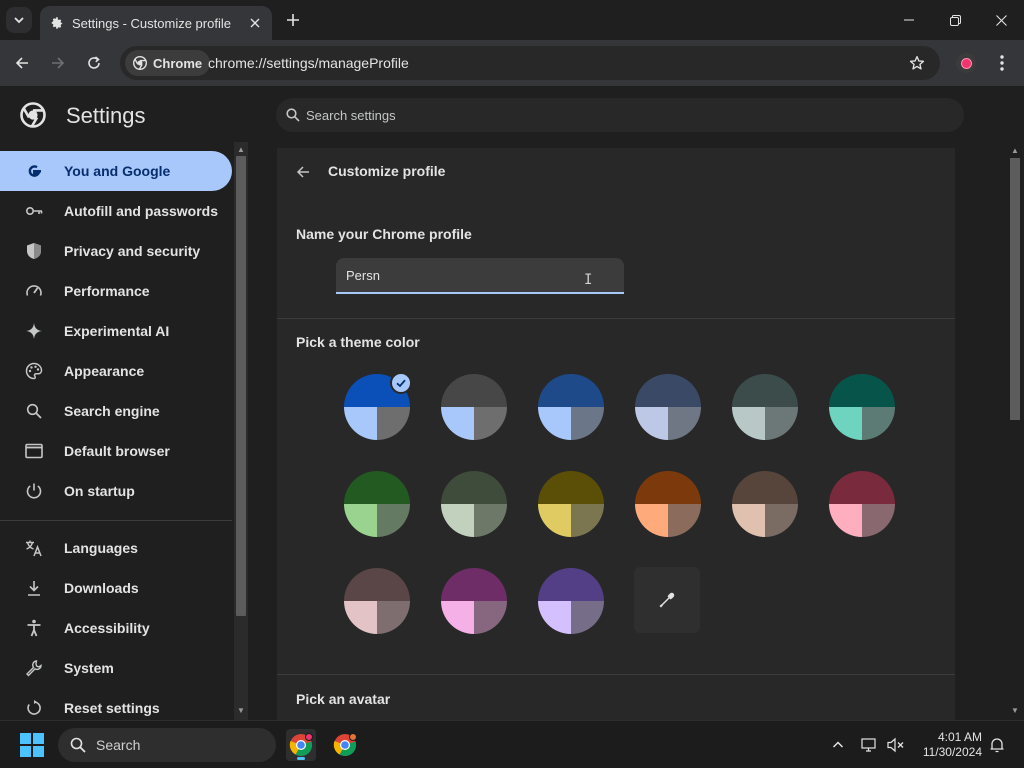 Image resolution: width=1024 pixels, height=768 pixels. What do you see at coordinates (293, 20) in the screenshot?
I see `new-tab-button` at bounding box center [293, 20].